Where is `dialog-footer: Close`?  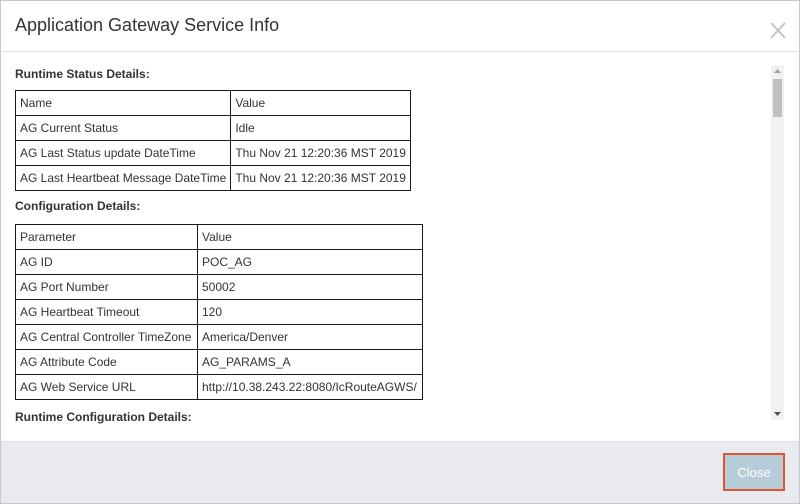 dialog-footer: Close is located at coordinates (400, 472).